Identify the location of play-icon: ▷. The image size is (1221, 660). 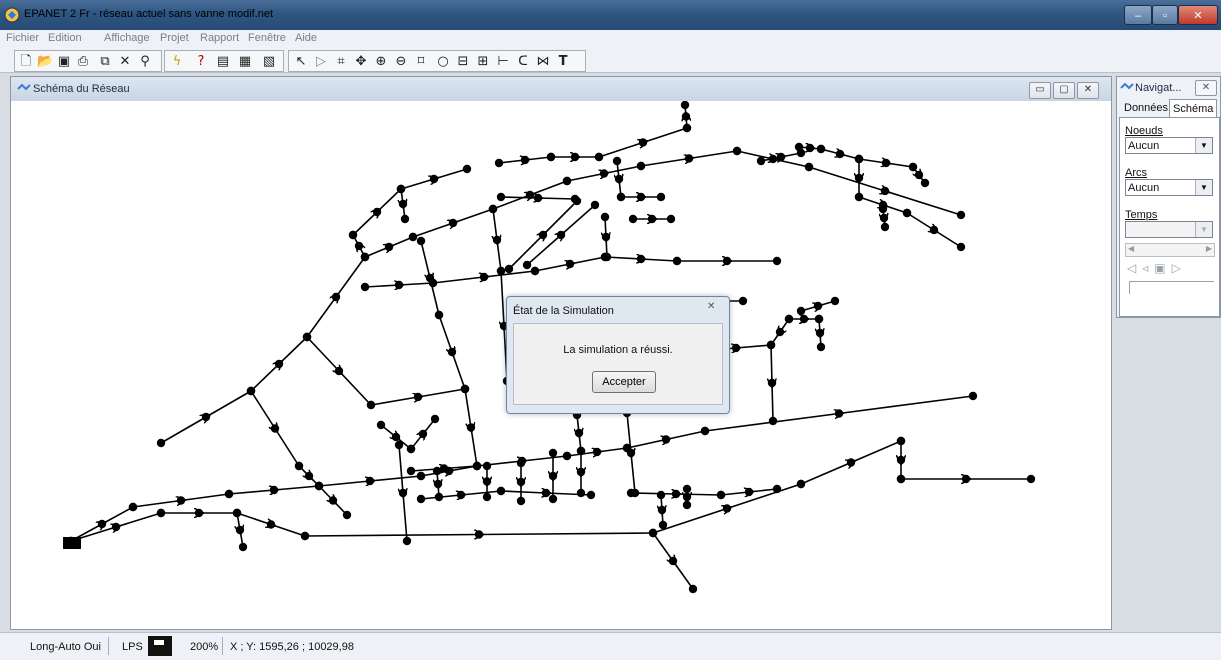
(1179, 268).